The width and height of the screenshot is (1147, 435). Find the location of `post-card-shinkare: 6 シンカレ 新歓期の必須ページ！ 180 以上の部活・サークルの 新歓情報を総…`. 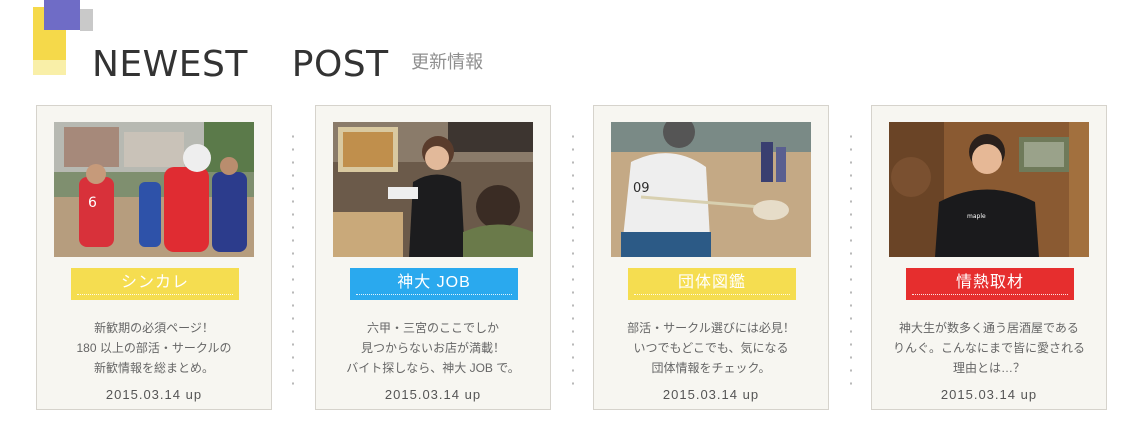

post-card-shinkare: 6 シンカレ 新歓期の必須ページ！ 180 以上の部活・サークルの 新歓情報を総… is located at coordinates (154, 257).